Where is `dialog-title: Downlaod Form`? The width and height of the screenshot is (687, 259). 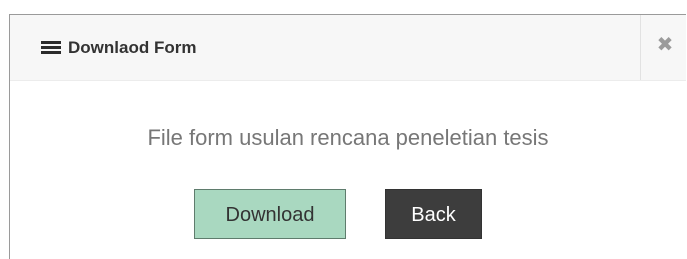 dialog-title: Downlaod Form is located at coordinates (132, 47).